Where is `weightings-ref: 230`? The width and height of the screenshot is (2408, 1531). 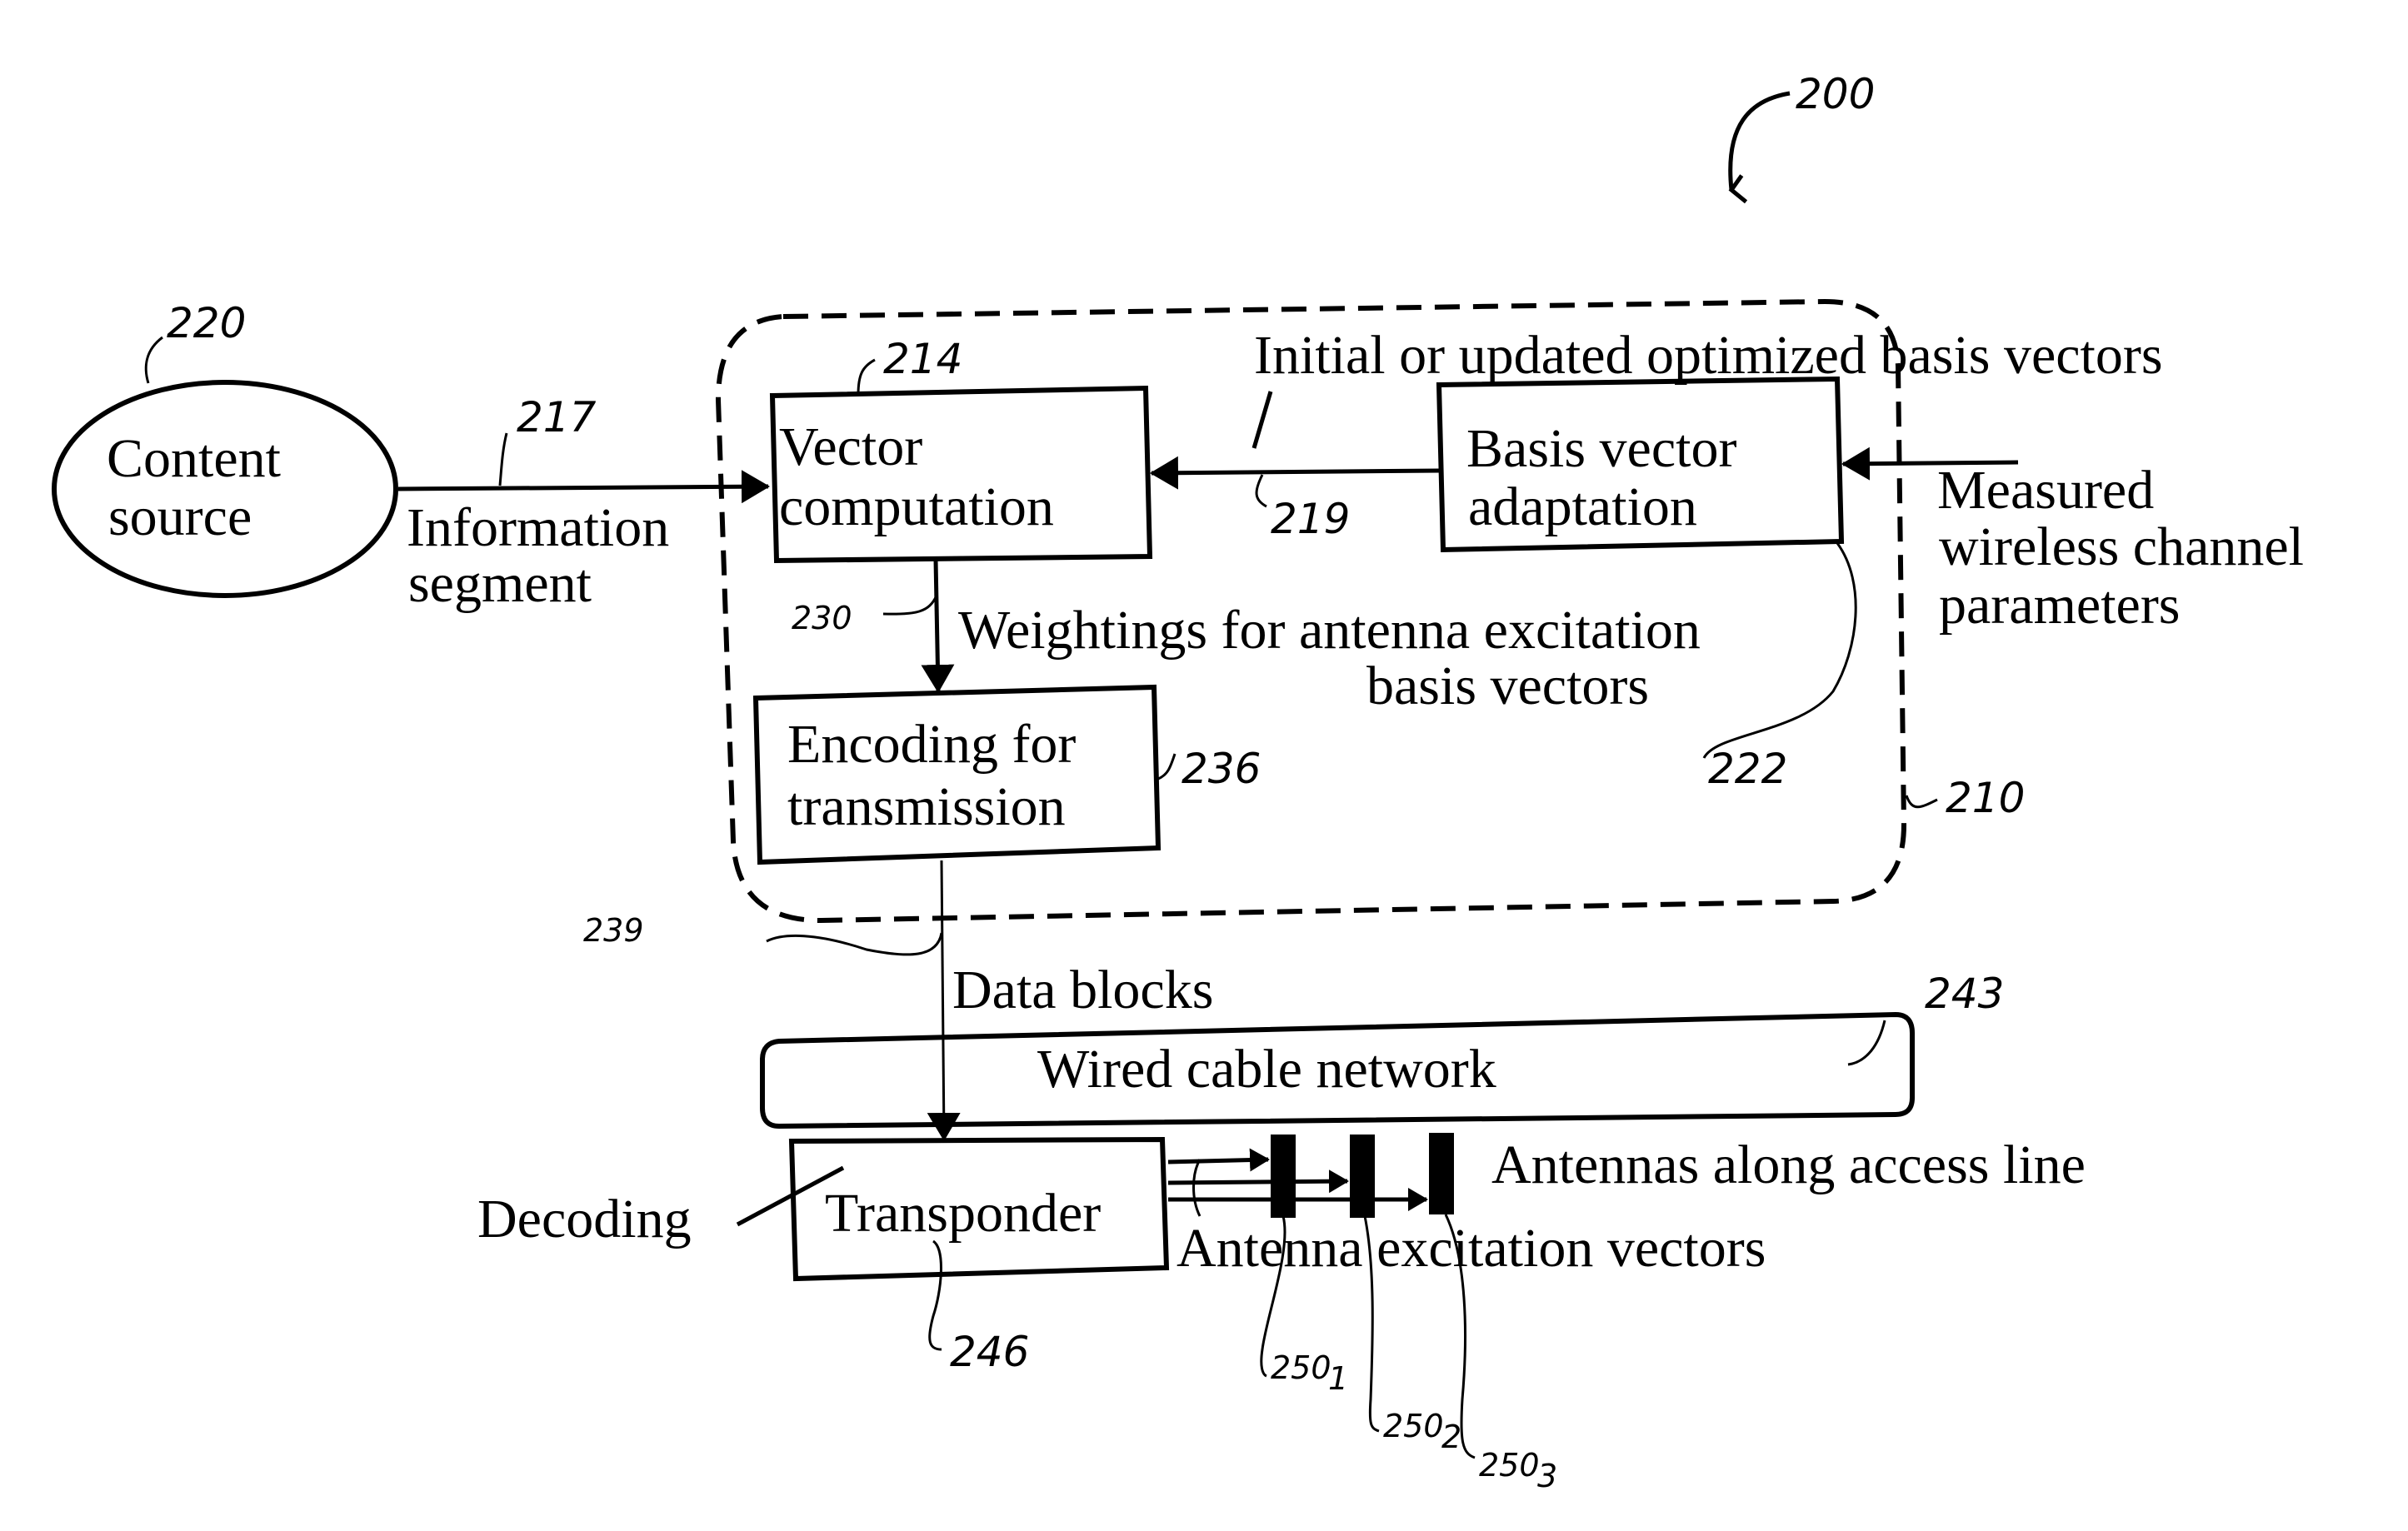 weightings-ref: 230 is located at coordinates (822, 618).